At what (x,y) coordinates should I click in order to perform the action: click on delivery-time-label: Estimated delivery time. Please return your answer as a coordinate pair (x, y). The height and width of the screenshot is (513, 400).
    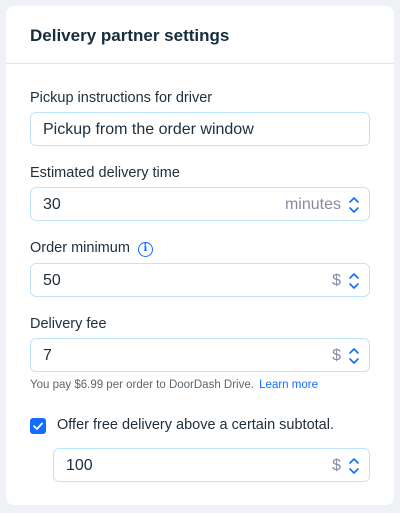
    Looking at the image, I should click on (105, 173).